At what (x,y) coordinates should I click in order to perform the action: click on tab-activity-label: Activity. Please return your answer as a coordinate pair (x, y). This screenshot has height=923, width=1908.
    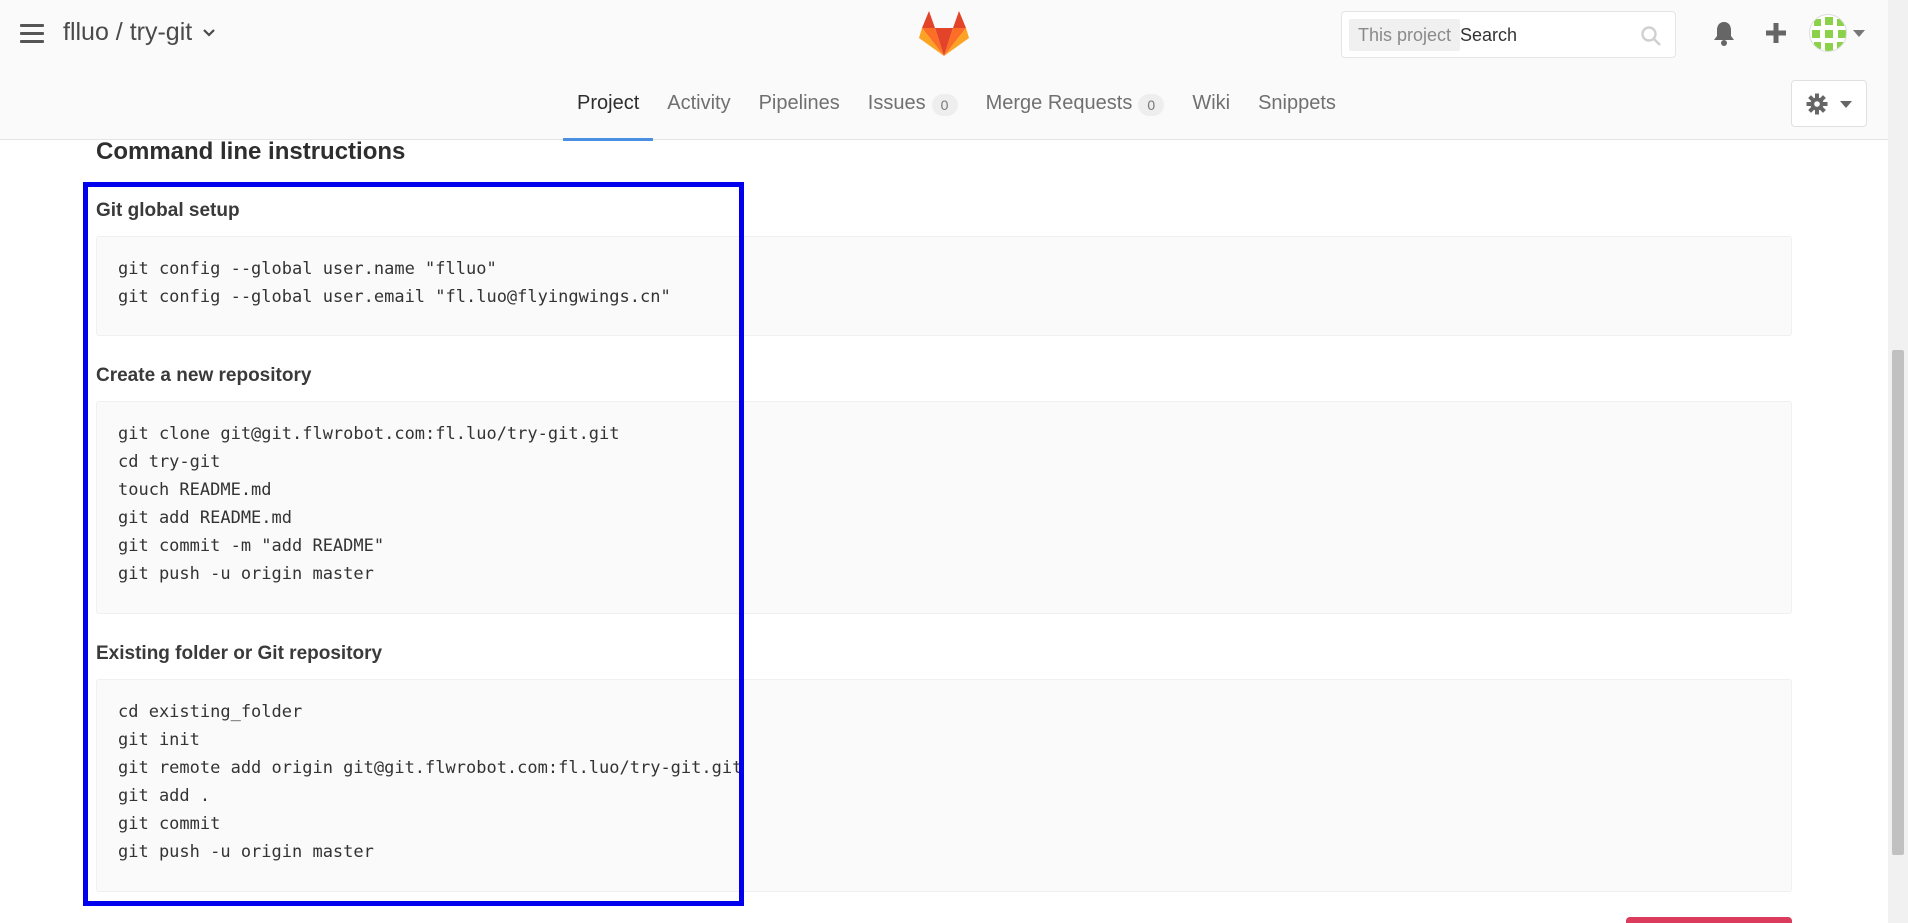
    Looking at the image, I should click on (699, 103).